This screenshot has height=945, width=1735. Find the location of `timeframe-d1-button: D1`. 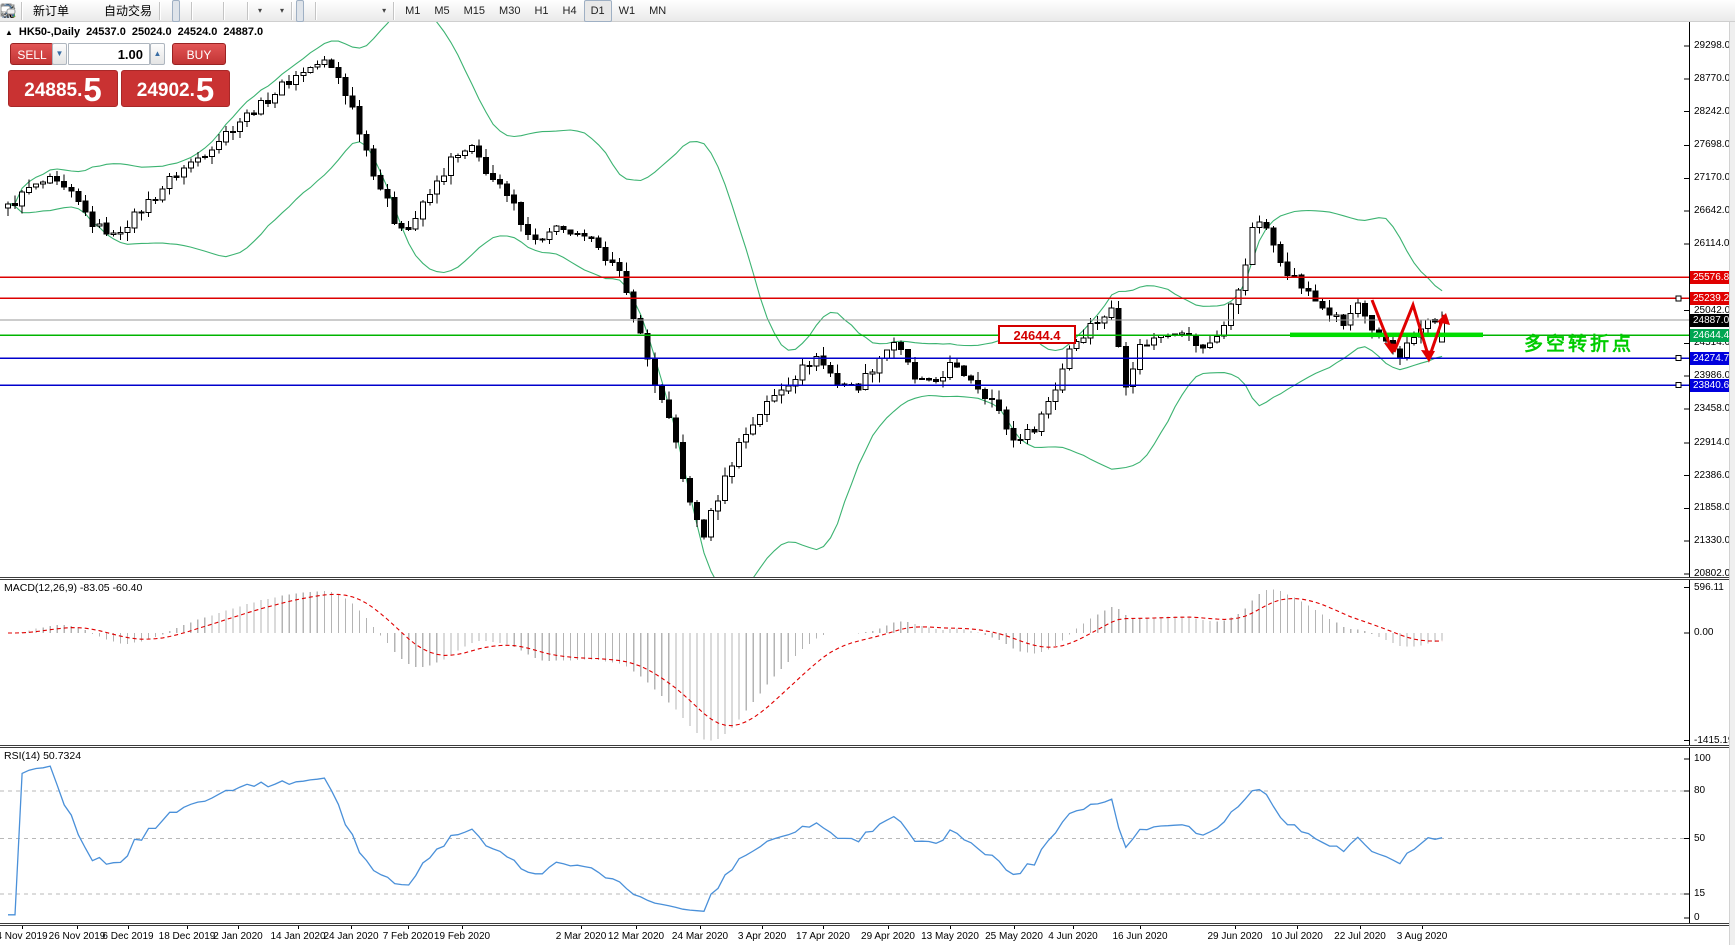

timeframe-d1-button: D1 is located at coordinates (597, 11).